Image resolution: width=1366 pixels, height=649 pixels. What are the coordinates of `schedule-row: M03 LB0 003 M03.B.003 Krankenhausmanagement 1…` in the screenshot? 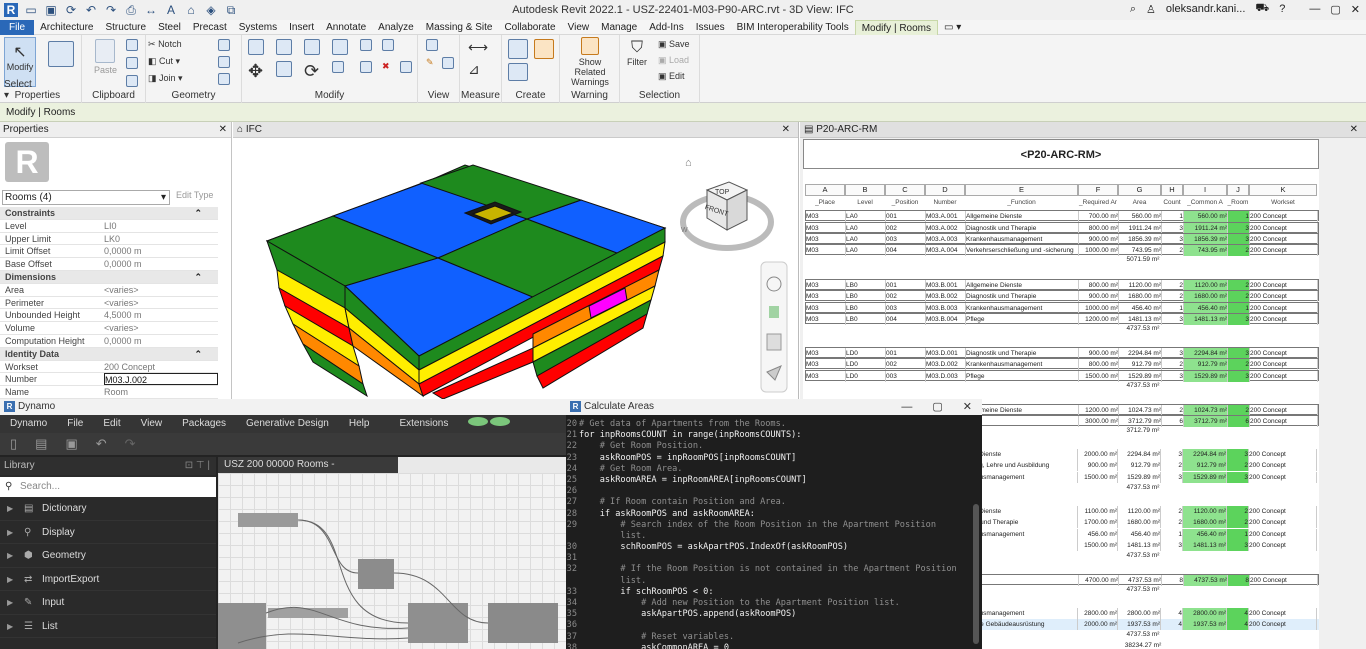 It's located at (1062, 308).